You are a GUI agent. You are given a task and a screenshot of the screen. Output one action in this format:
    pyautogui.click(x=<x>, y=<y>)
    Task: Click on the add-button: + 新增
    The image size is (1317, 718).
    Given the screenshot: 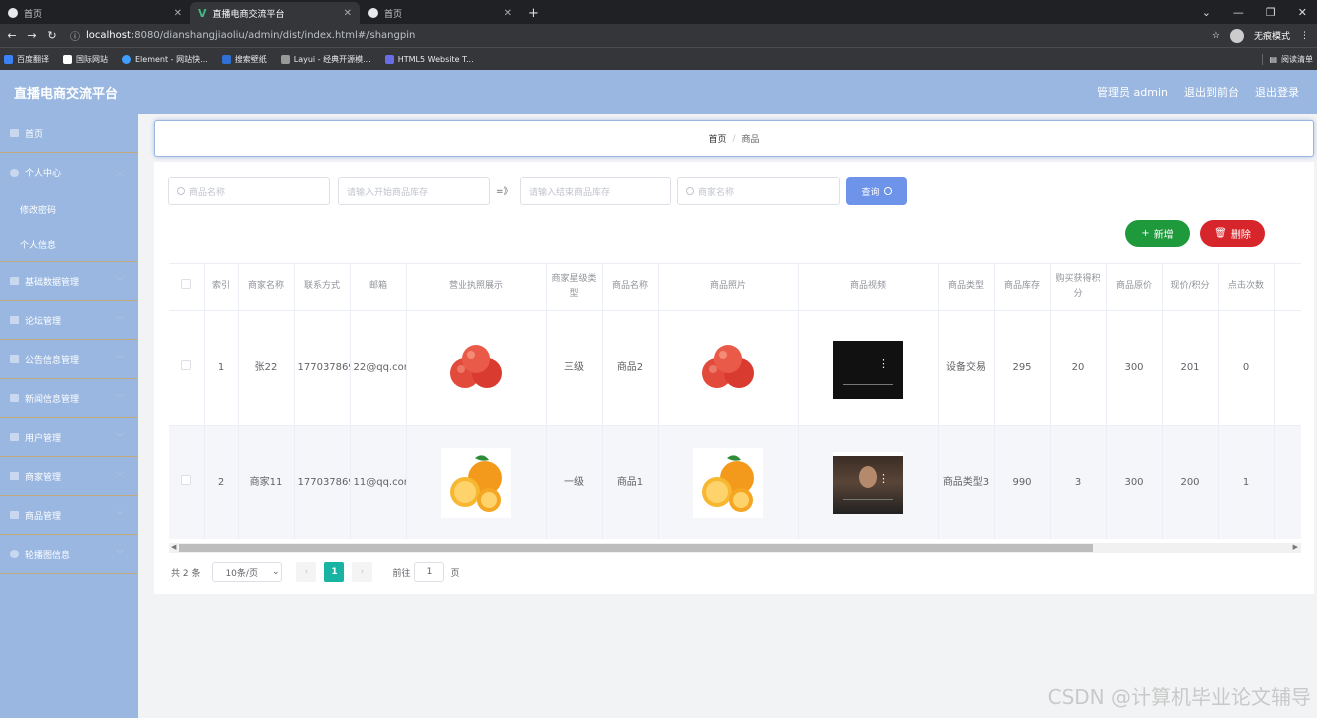 What is the action you would take?
    pyautogui.click(x=1157, y=233)
    